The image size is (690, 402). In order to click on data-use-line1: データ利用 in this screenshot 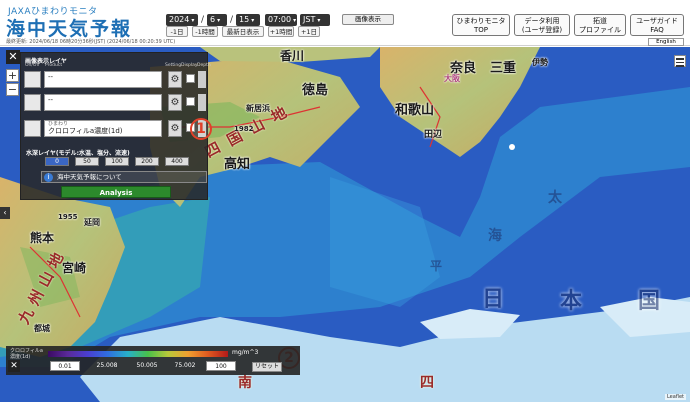, I will do `click(542, 21)`.